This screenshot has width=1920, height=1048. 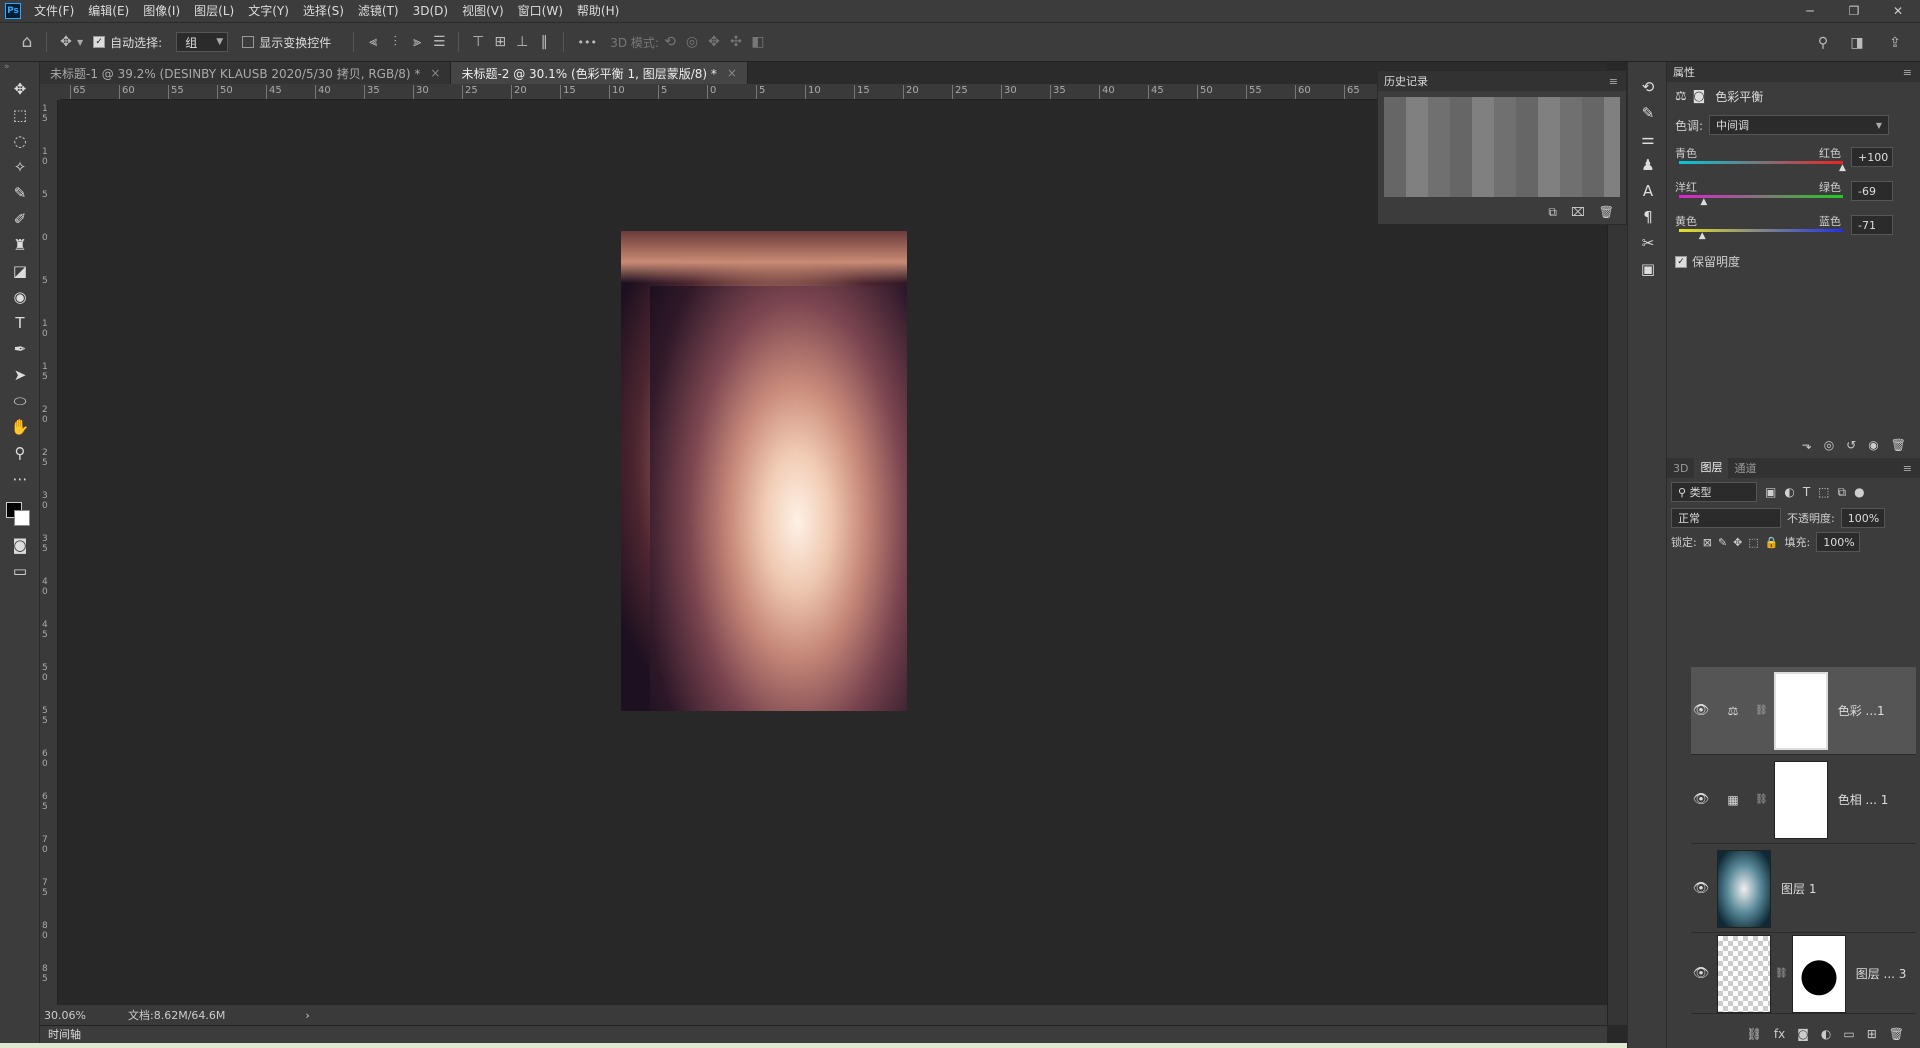 What do you see at coordinates (1826, 1034) in the screenshot?
I see `adjustment-layer-icon: ◐` at bounding box center [1826, 1034].